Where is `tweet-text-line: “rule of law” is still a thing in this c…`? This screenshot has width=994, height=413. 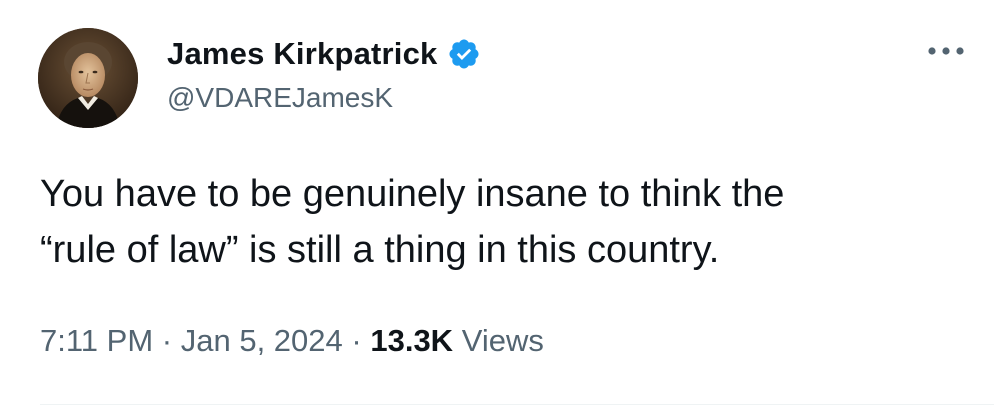
tweet-text-line: “rule of law” is still a thing in this c… is located at coordinates (380, 250).